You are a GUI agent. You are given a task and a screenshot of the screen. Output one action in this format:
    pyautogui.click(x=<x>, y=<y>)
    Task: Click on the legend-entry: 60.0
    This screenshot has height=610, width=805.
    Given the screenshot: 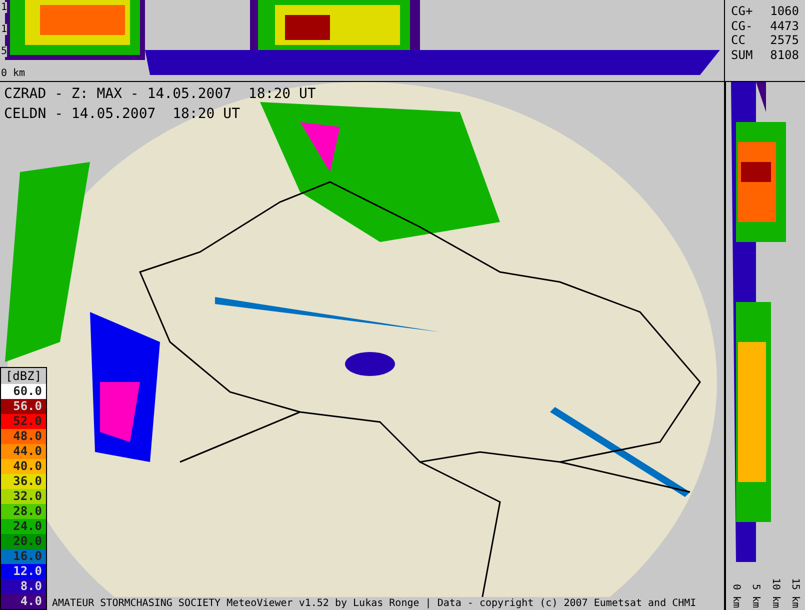 What is the action you would take?
    pyautogui.click(x=23, y=391)
    